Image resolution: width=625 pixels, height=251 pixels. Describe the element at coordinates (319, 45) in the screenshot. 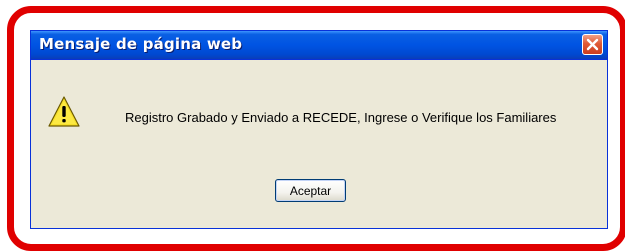

I see `dialog-titlebar: Mensaje de página web` at that location.